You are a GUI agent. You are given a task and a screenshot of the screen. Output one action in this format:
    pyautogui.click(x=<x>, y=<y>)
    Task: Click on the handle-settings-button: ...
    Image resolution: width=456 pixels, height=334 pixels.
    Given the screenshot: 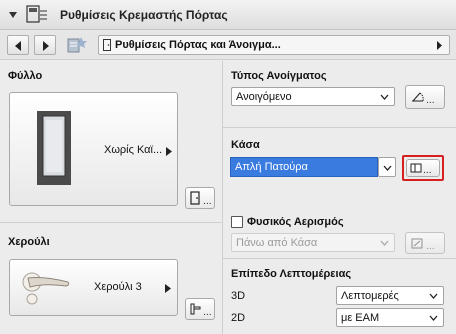 What is the action you would take?
    pyautogui.click(x=200, y=309)
    